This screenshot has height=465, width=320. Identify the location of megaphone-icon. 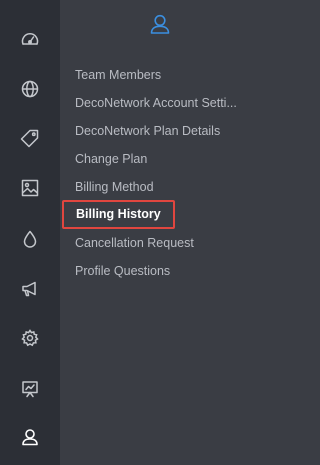
(30, 289).